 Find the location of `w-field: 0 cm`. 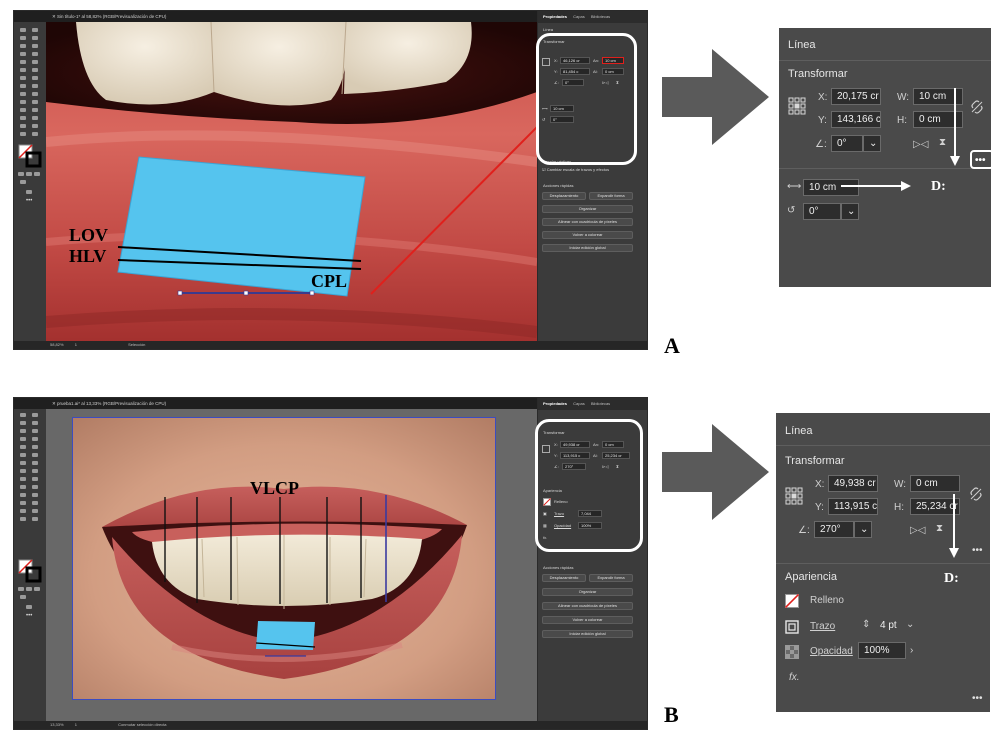

w-field: 0 cm is located at coordinates (935, 483).